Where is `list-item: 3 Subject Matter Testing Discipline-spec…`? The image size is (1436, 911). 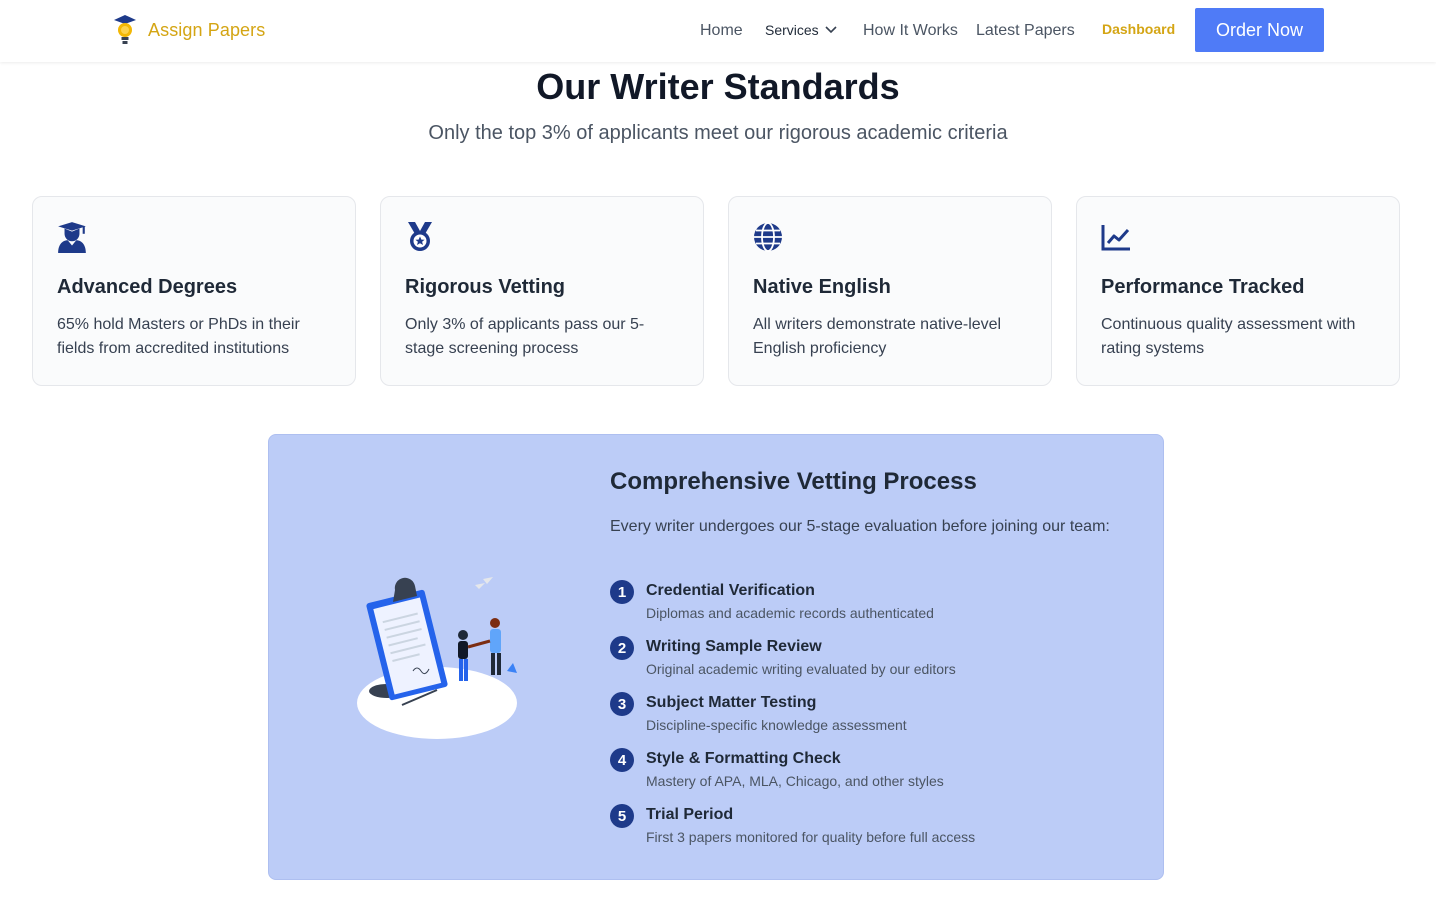
list-item: 3 Subject Matter Testing Discipline-spec… is located at coordinates (870, 719).